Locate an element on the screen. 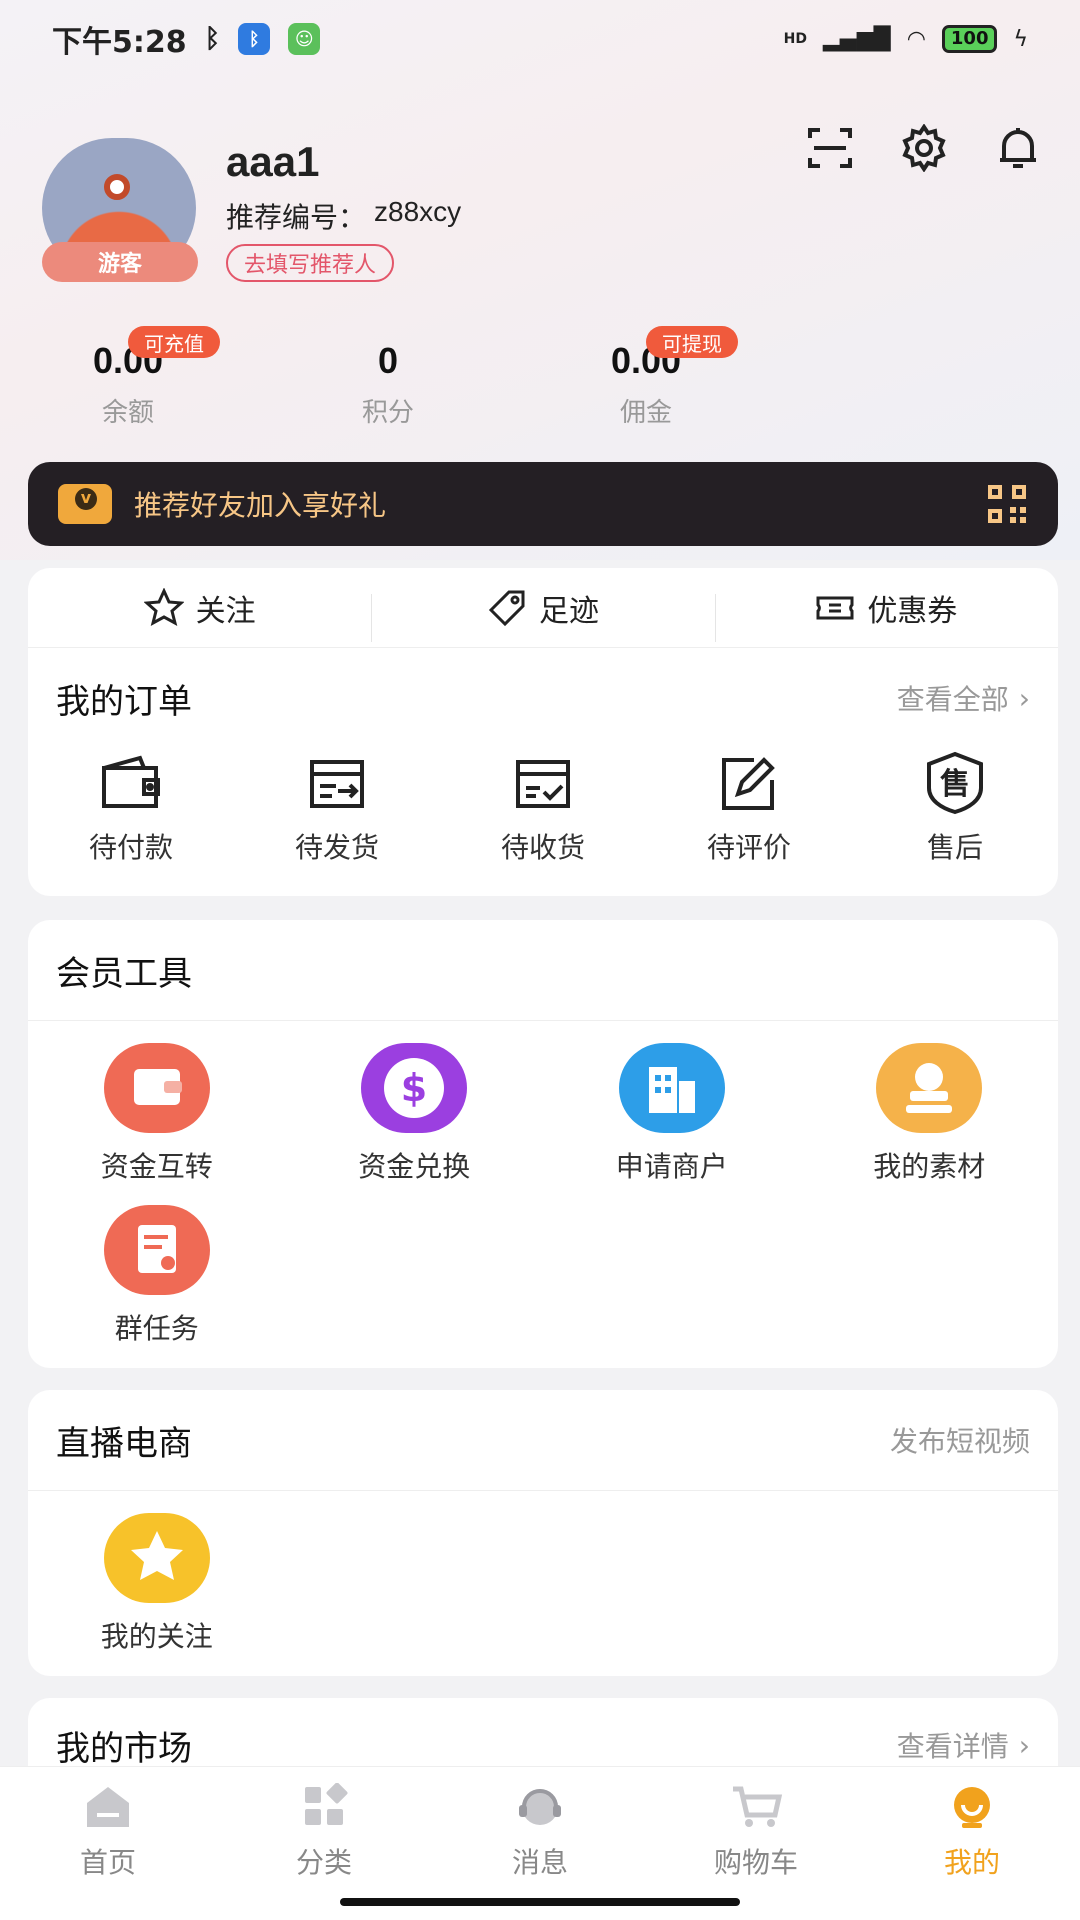 This screenshot has height=1920, width=1080. message-headset-icon is located at coordinates (540, 1807).